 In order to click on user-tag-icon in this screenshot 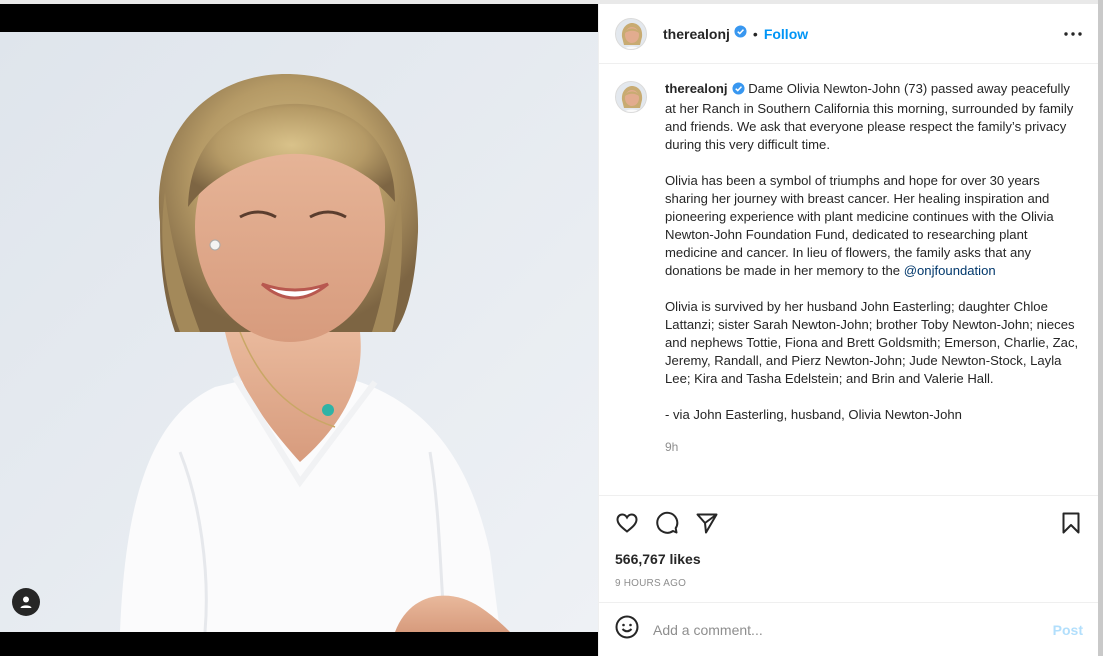, I will do `click(26, 602)`.